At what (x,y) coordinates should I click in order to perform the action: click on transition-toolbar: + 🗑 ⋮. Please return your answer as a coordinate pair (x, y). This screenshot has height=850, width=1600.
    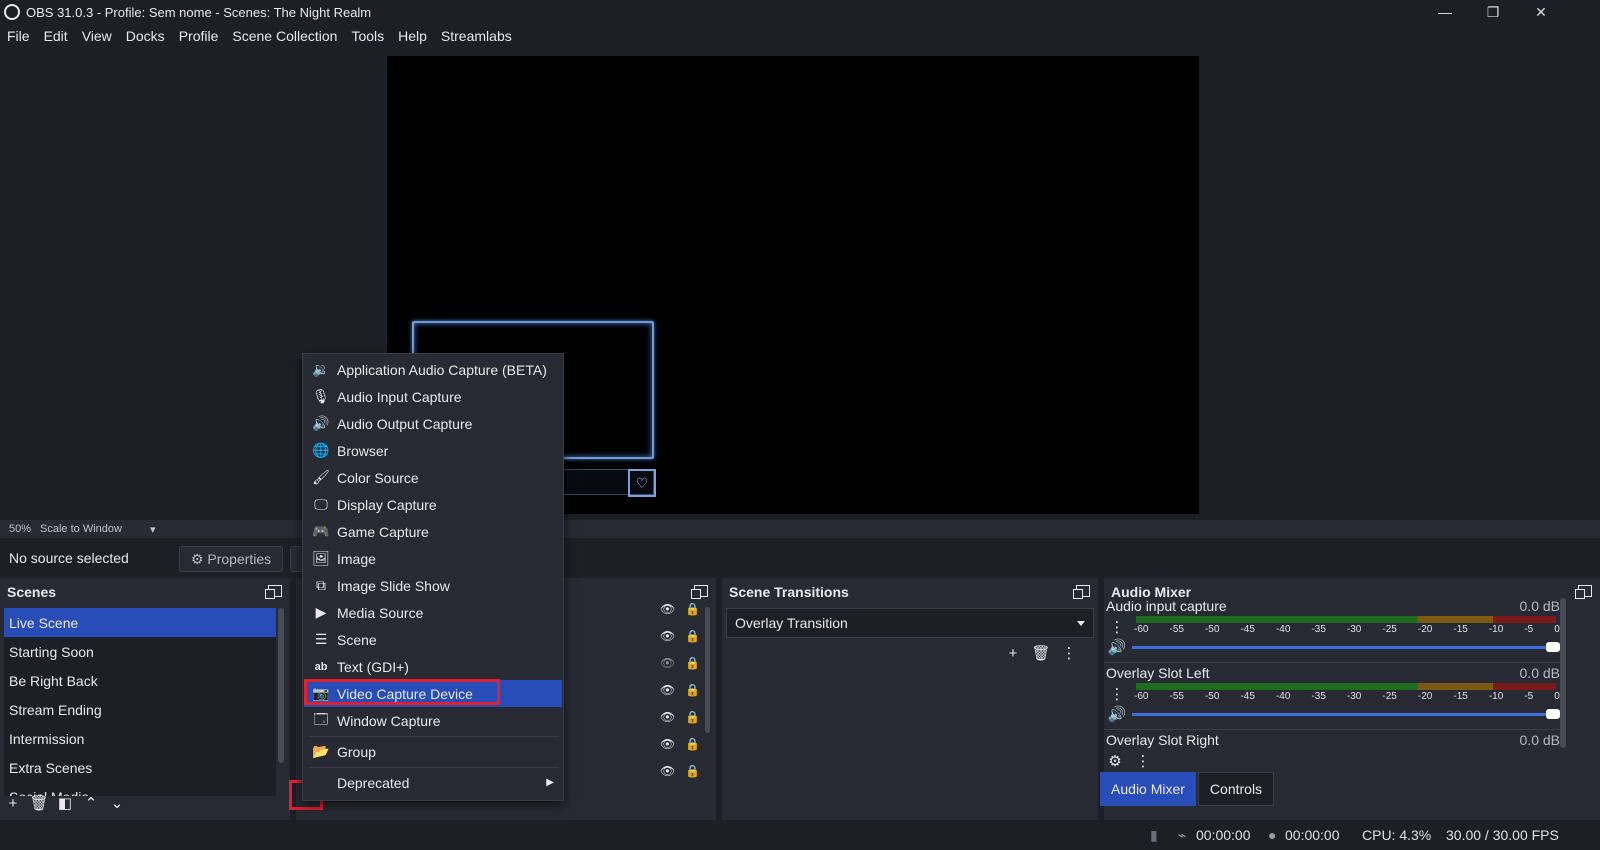
    Looking at the image, I should click on (1041, 653).